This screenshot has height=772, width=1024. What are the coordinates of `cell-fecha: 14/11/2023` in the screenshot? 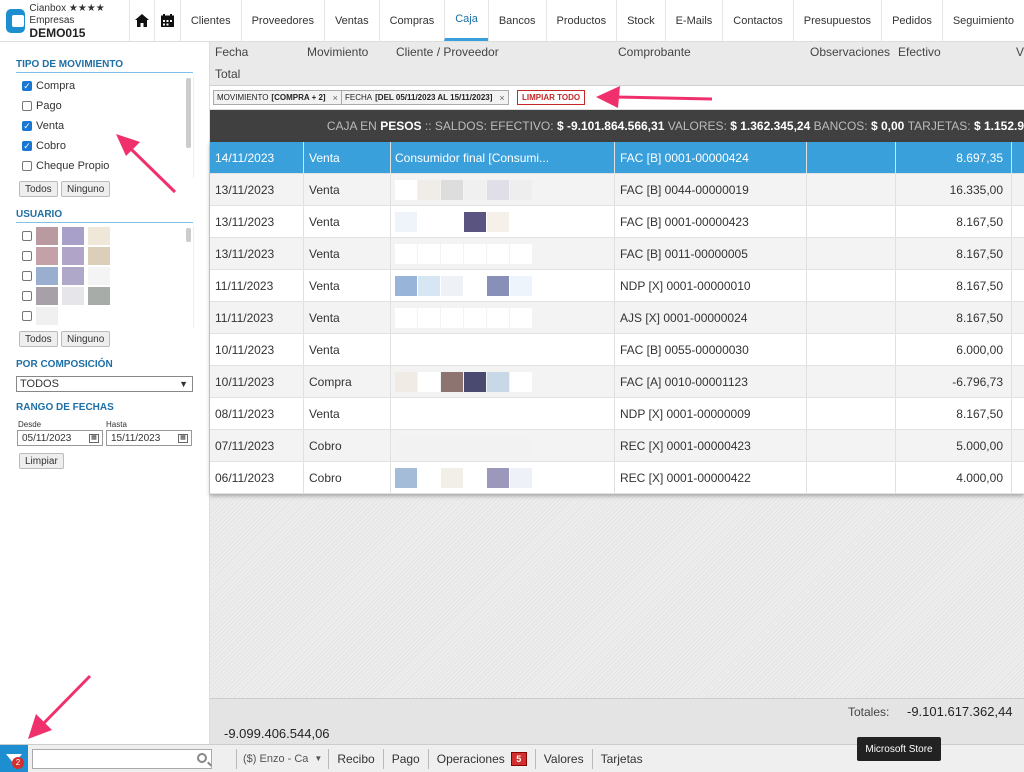 It's located at (257, 157).